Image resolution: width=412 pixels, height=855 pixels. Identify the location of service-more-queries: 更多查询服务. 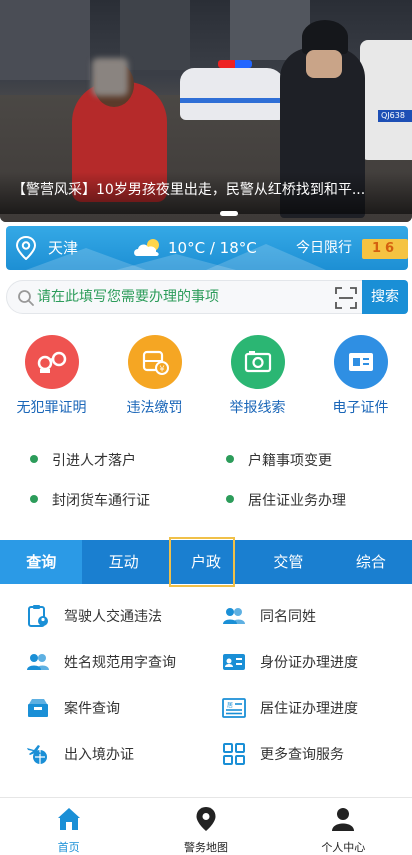
(283, 754).